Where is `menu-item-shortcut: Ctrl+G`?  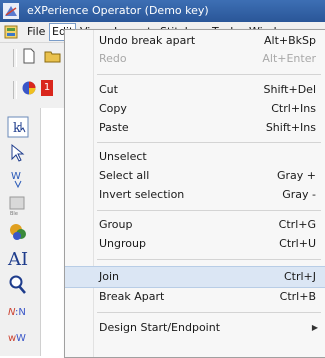 menu-item-shortcut: Ctrl+G is located at coordinates (297, 224).